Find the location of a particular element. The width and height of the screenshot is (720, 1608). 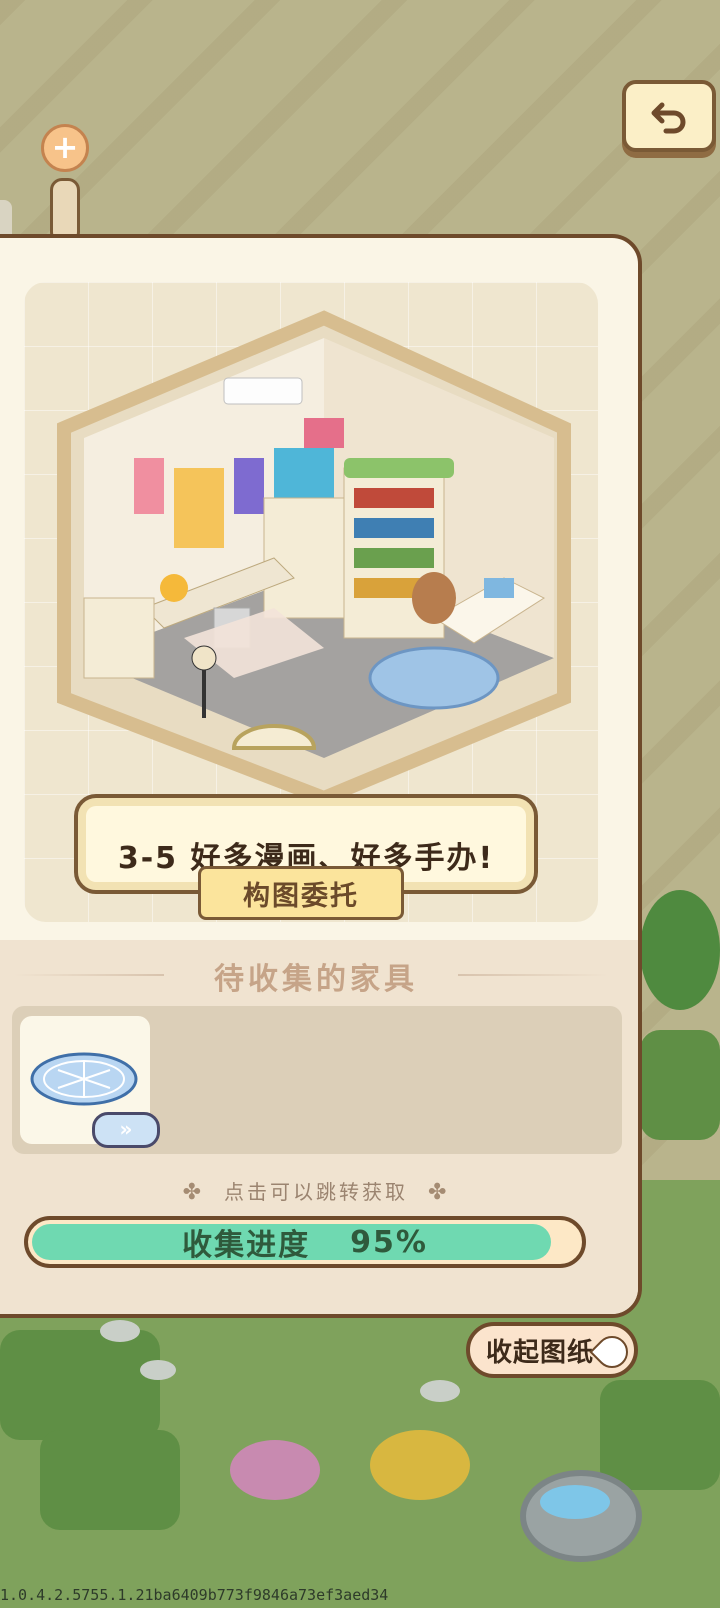

hint-text-row: ✤ 点击可以跳转获取 ✤ is located at coordinates (319, 1190).